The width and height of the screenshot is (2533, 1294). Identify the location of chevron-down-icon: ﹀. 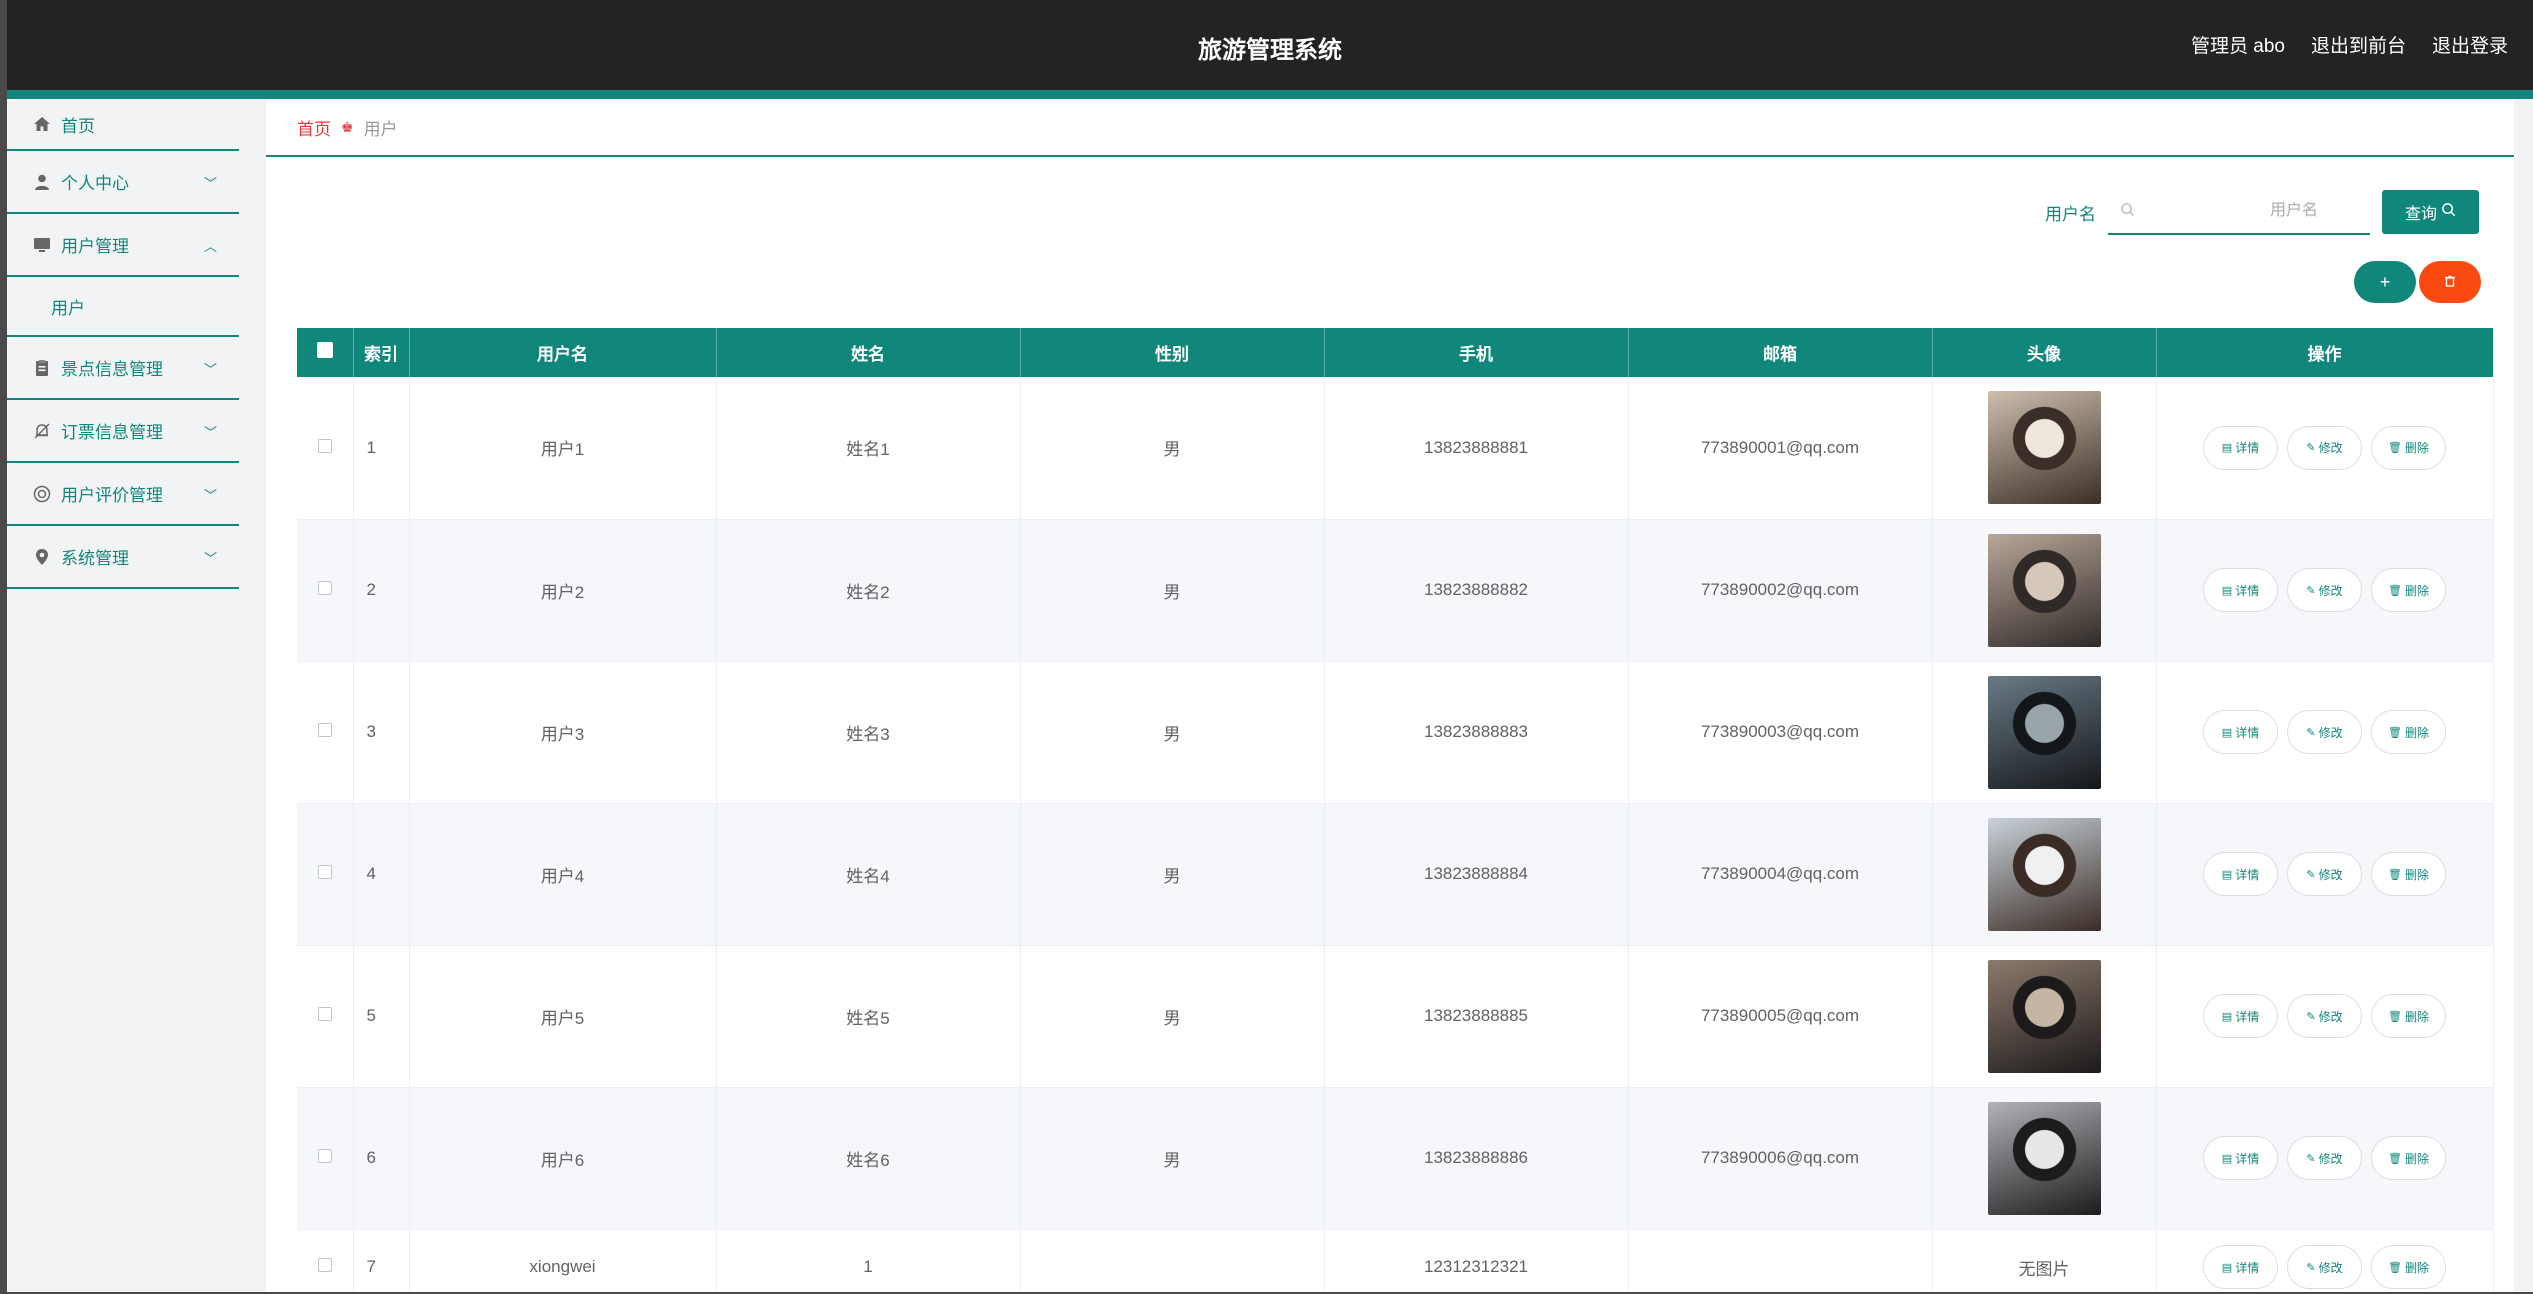
(210, 432).